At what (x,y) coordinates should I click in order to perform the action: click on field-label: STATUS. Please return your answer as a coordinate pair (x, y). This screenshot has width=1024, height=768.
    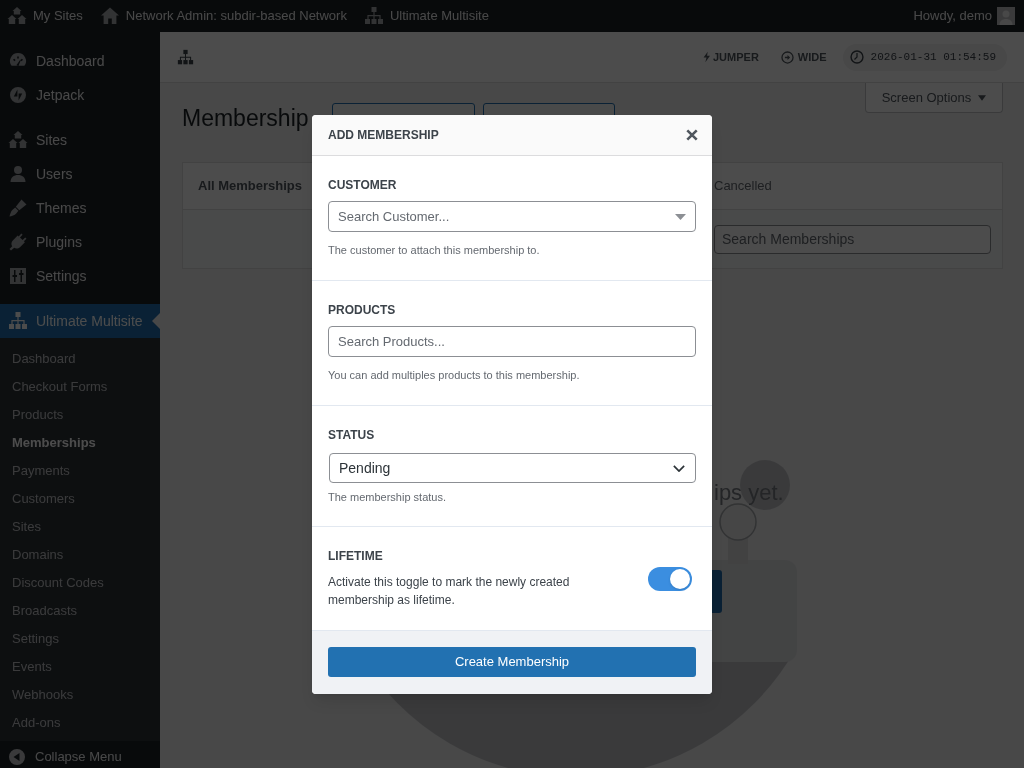
    Looking at the image, I should click on (352, 435).